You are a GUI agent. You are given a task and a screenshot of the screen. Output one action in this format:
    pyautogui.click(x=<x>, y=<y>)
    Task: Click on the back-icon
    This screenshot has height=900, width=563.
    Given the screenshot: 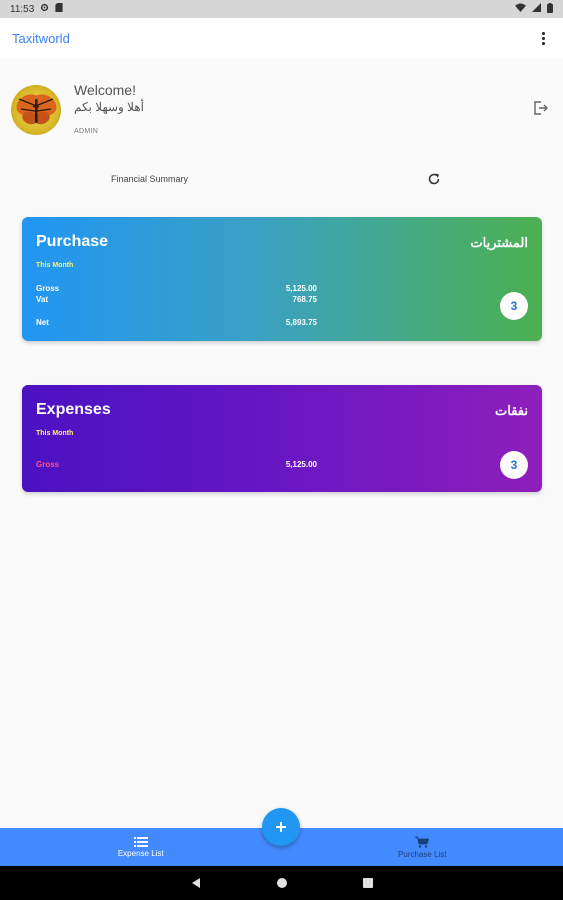 What is the action you would take?
    pyautogui.click(x=196, y=883)
    